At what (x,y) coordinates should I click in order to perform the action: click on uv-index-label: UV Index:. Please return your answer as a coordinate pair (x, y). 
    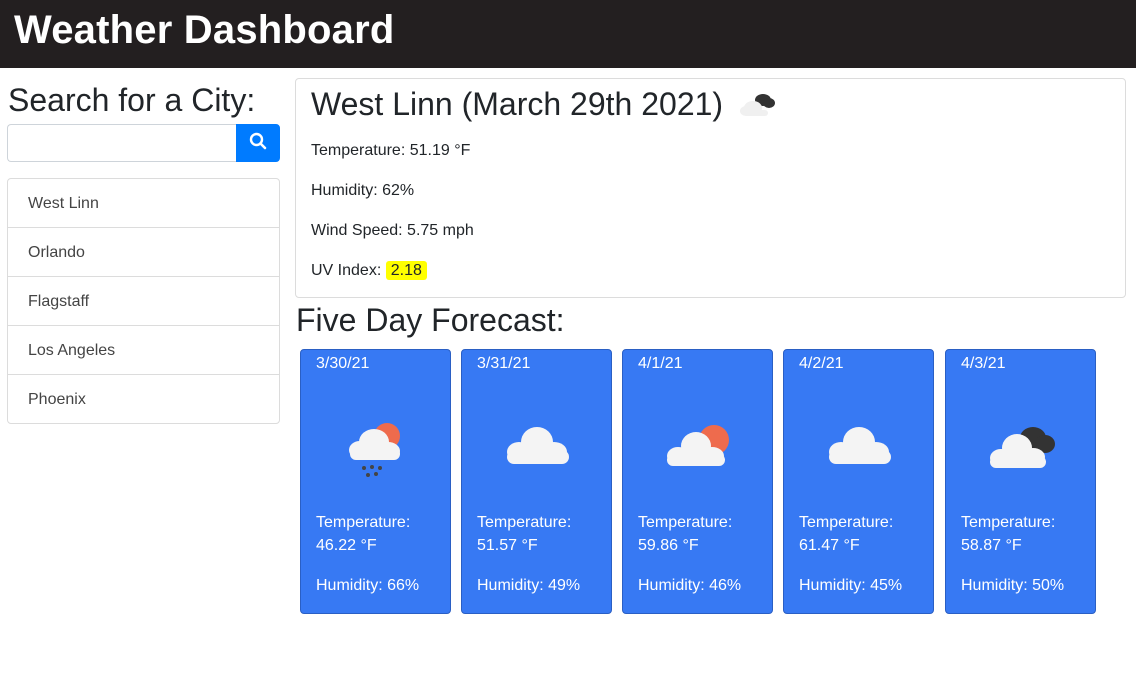
    Looking at the image, I should click on (346, 270).